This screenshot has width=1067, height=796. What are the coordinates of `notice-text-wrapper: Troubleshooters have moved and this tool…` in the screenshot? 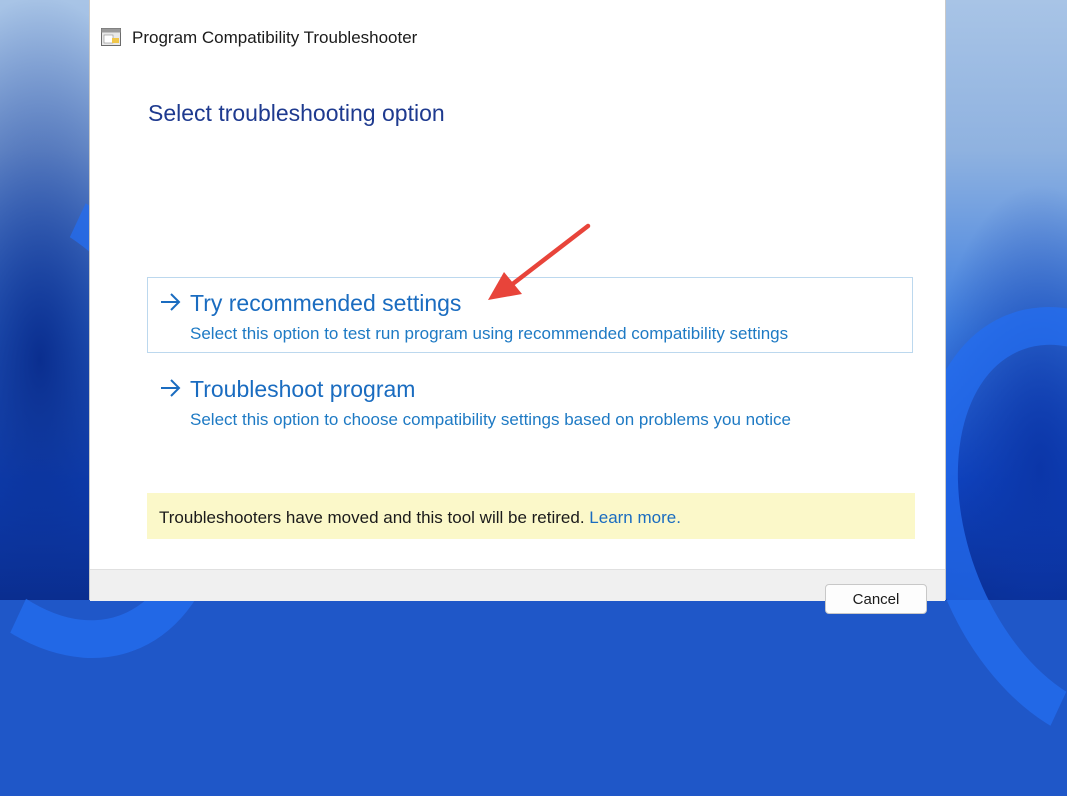 It's located at (420, 518).